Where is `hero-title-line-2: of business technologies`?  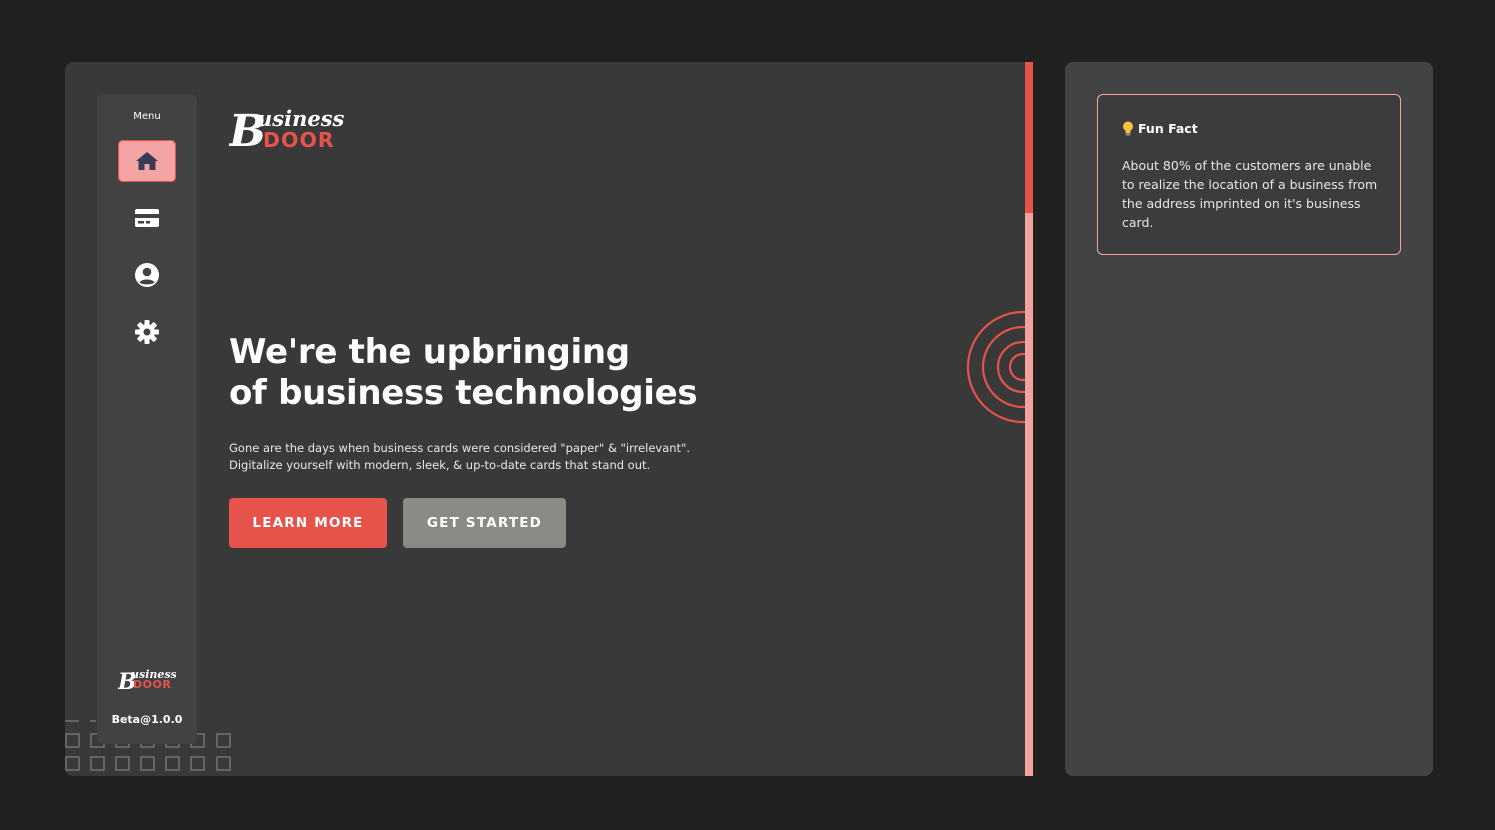 hero-title-line-2: of business technologies is located at coordinates (463, 393).